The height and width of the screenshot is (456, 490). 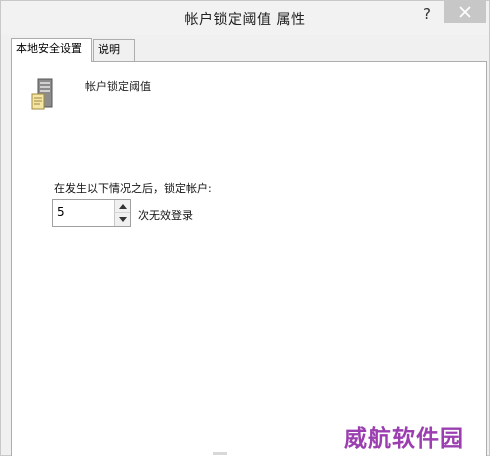 I want to click on arrow-down-icon, so click(x=123, y=219).